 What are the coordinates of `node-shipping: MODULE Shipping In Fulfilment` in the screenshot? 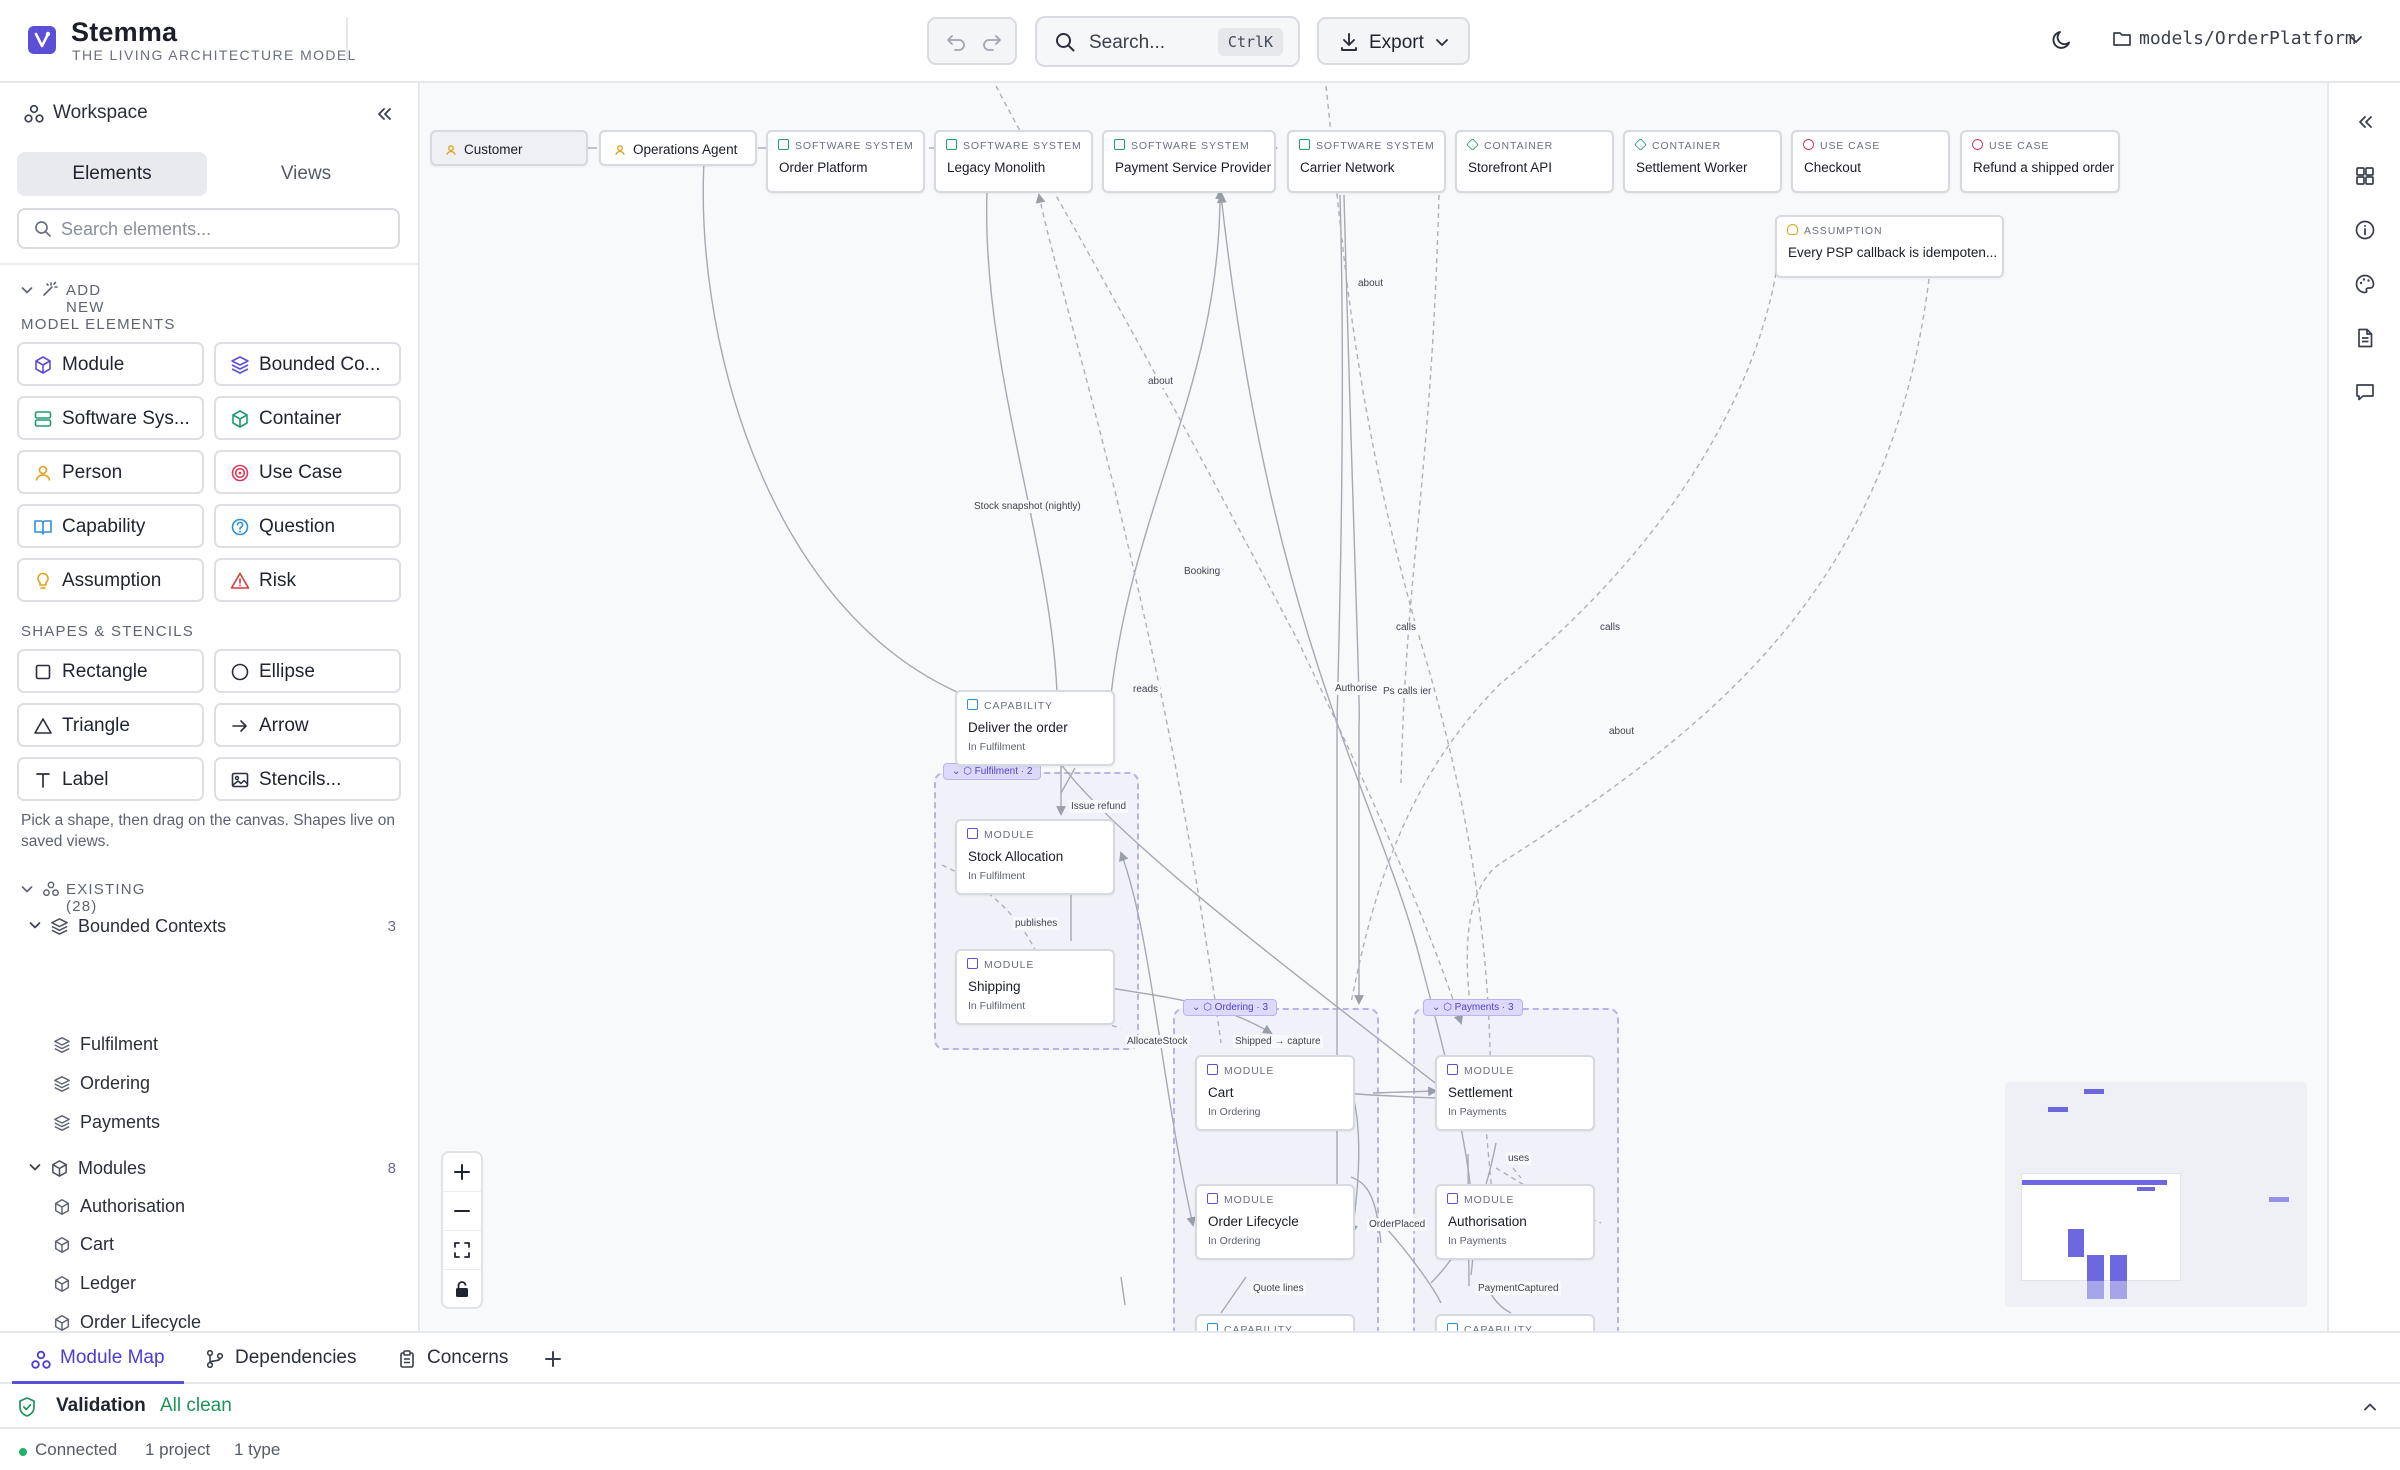 It's located at (1035, 987).